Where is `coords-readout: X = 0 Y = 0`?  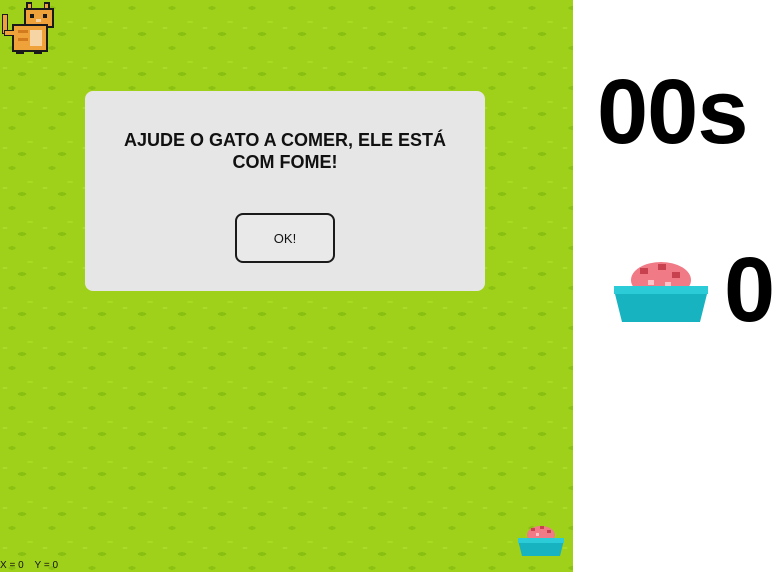 coords-readout: X = 0 Y = 0 is located at coordinates (29, 565).